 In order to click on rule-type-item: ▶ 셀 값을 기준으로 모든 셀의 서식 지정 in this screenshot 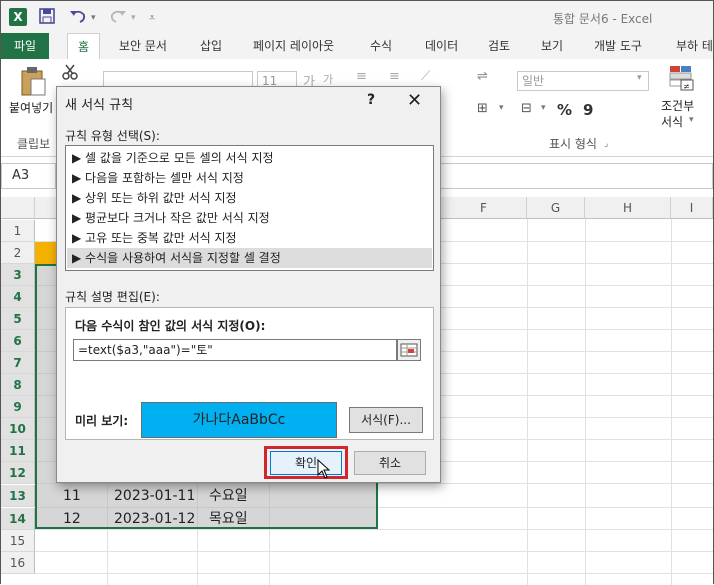, I will do `click(173, 158)`.